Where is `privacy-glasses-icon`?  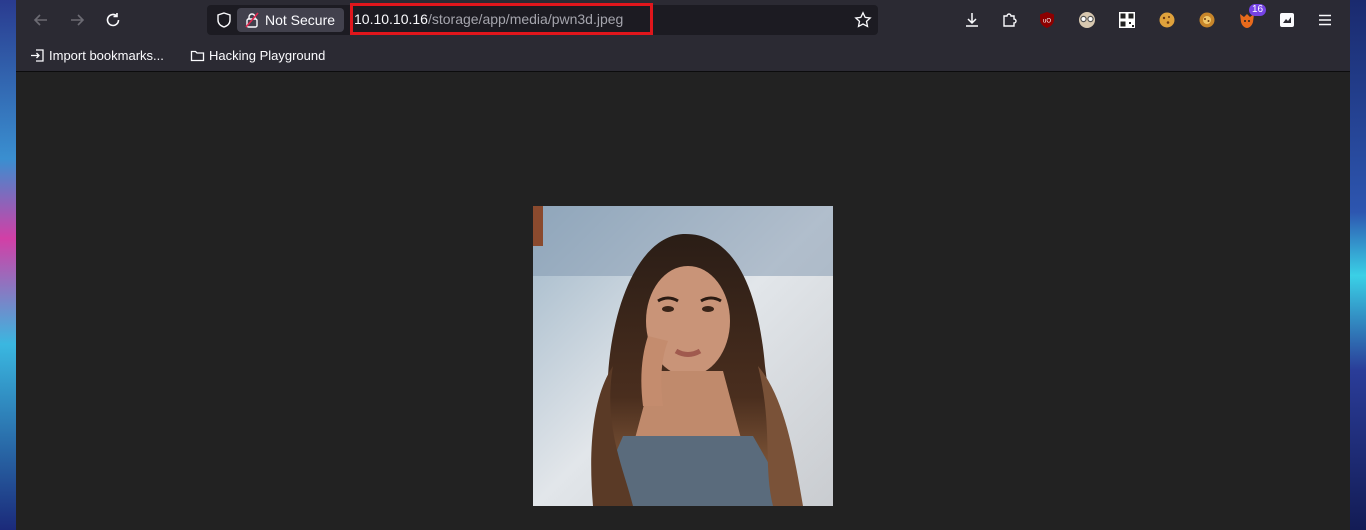 privacy-glasses-icon is located at coordinates (1087, 20).